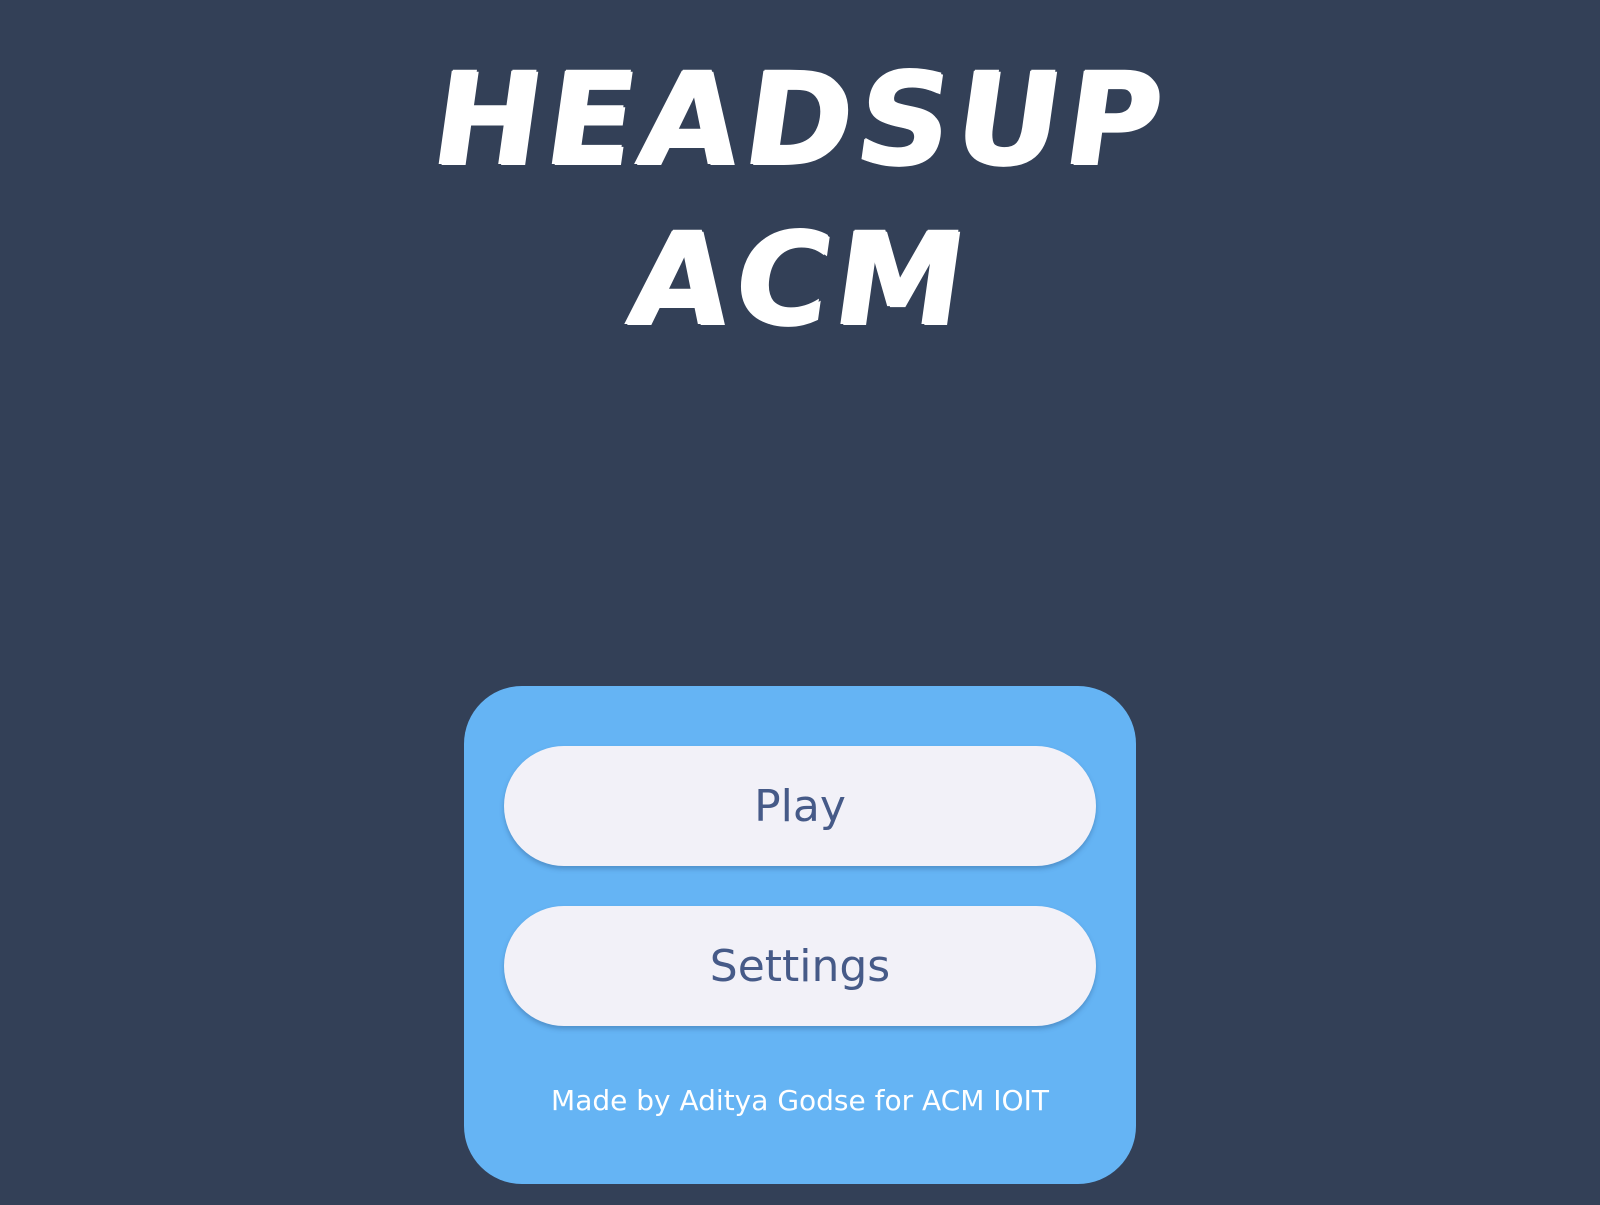  Describe the element at coordinates (800, 279) in the screenshot. I see `app-title-line-2: ACM` at that location.